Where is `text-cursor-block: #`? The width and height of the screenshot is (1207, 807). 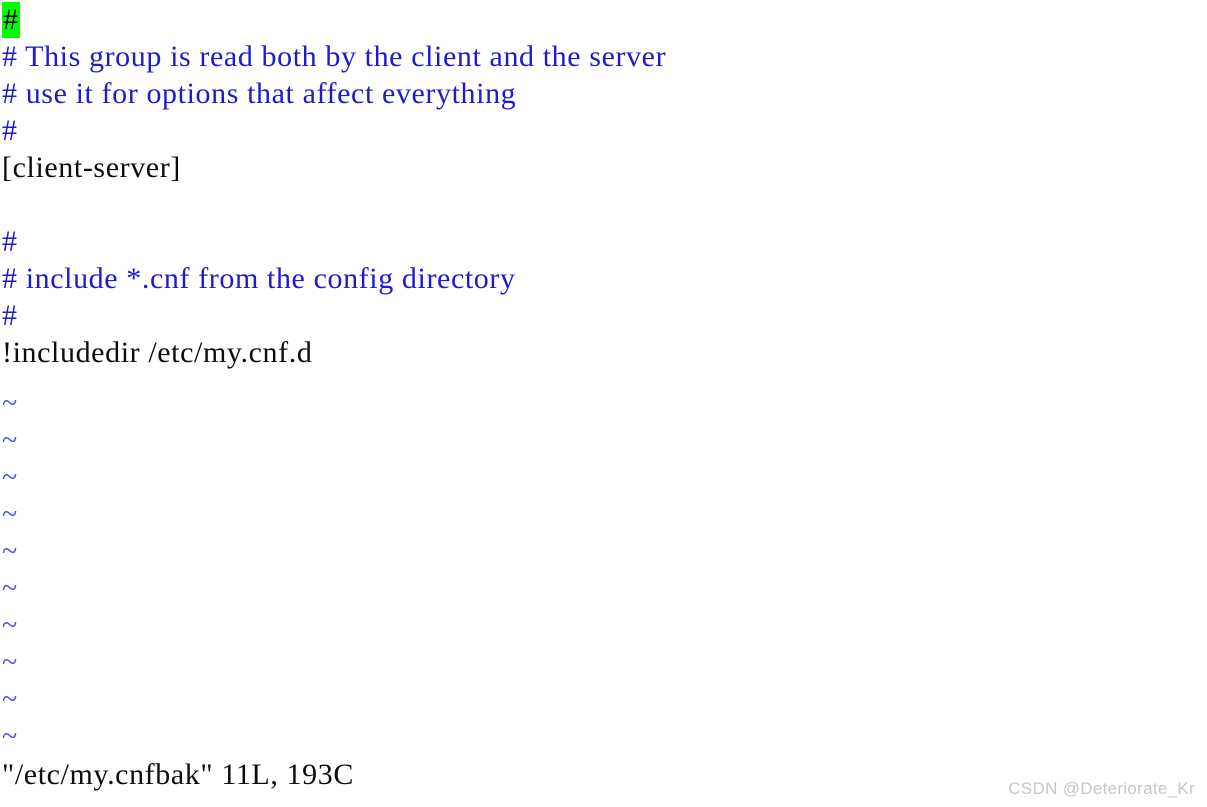
text-cursor-block: # is located at coordinates (11, 20).